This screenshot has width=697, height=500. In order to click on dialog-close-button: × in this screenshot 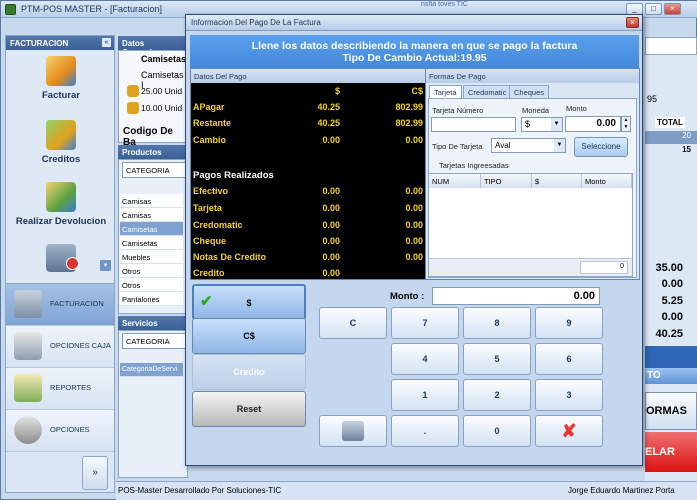, I will do `click(632, 22)`.